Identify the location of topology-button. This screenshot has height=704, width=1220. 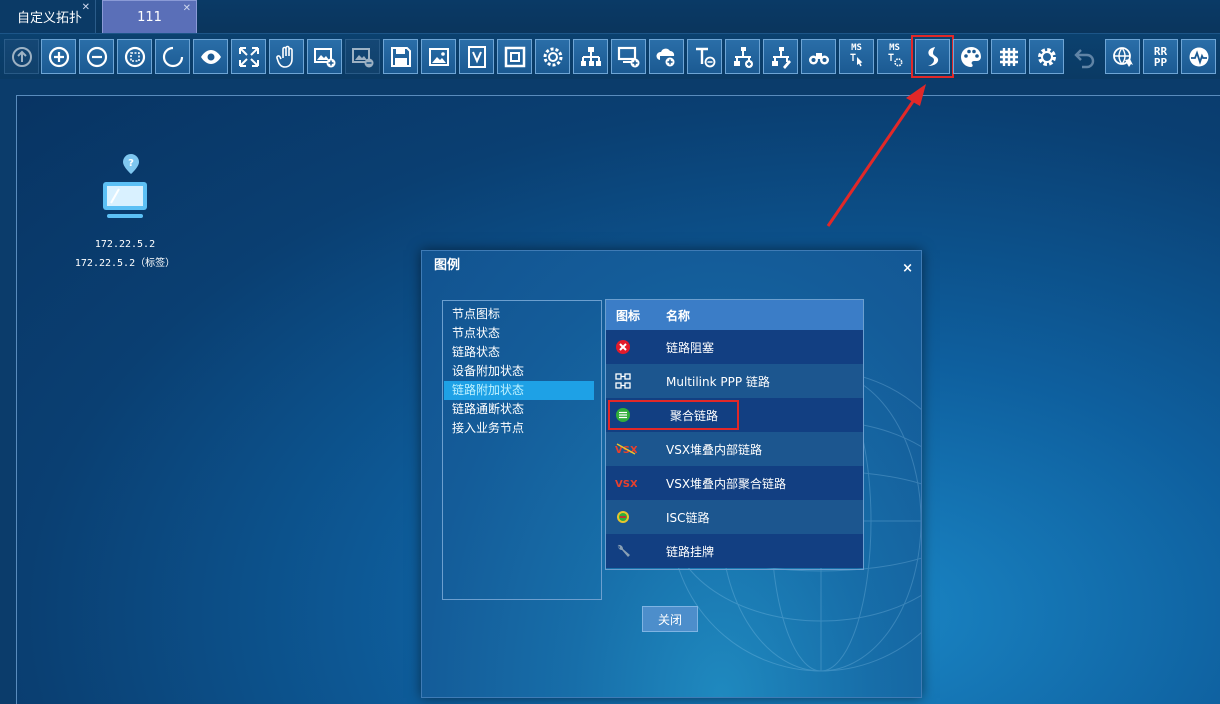
(590, 56).